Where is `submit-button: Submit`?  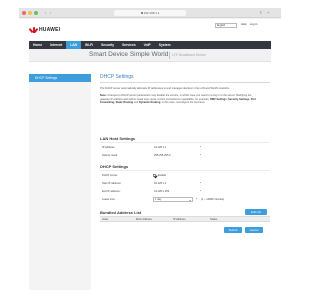
submit-button: Submit is located at coordinates (233, 230).